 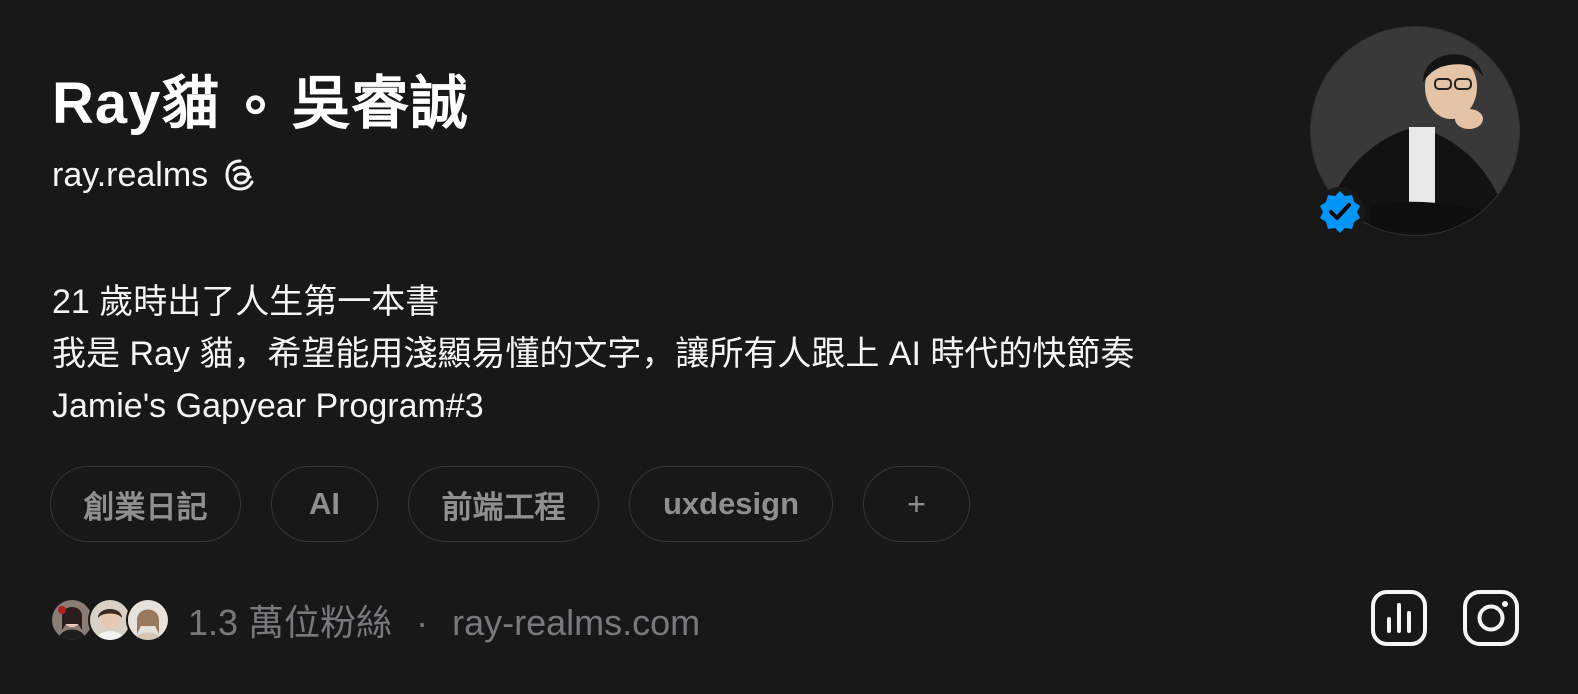 I want to click on handle-row: ray.realms, so click(x=155, y=175).